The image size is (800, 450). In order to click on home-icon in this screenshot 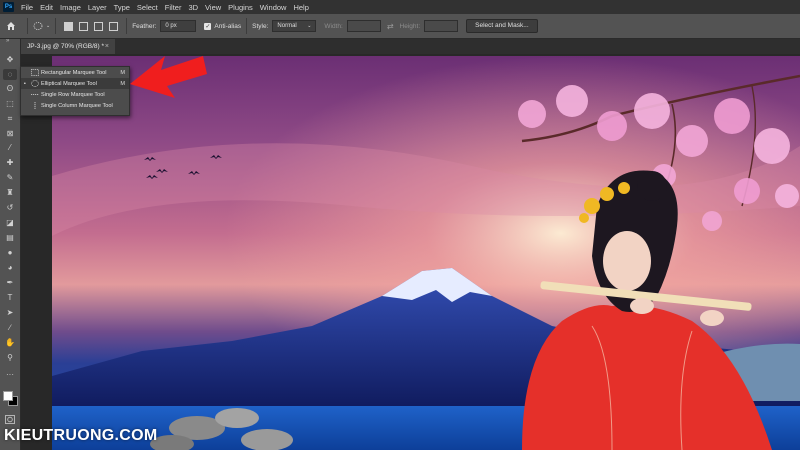, I will do `click(11, 26)`.